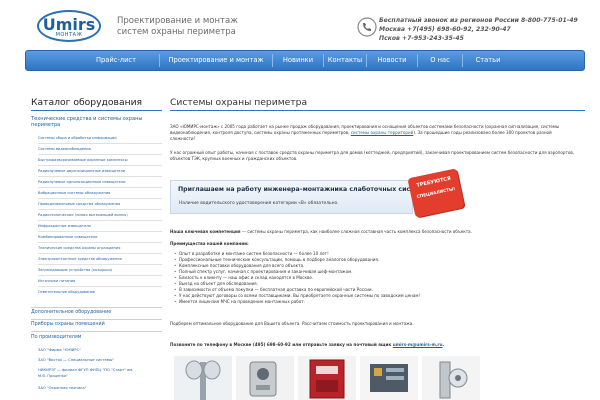 The width and height of the screenshot is (600, 400). Describe the element at coordinates (83, 160) in the screenshot. I see `sidebar-subitem: Быстроразворачиваемые охранные комплексы` at that location.